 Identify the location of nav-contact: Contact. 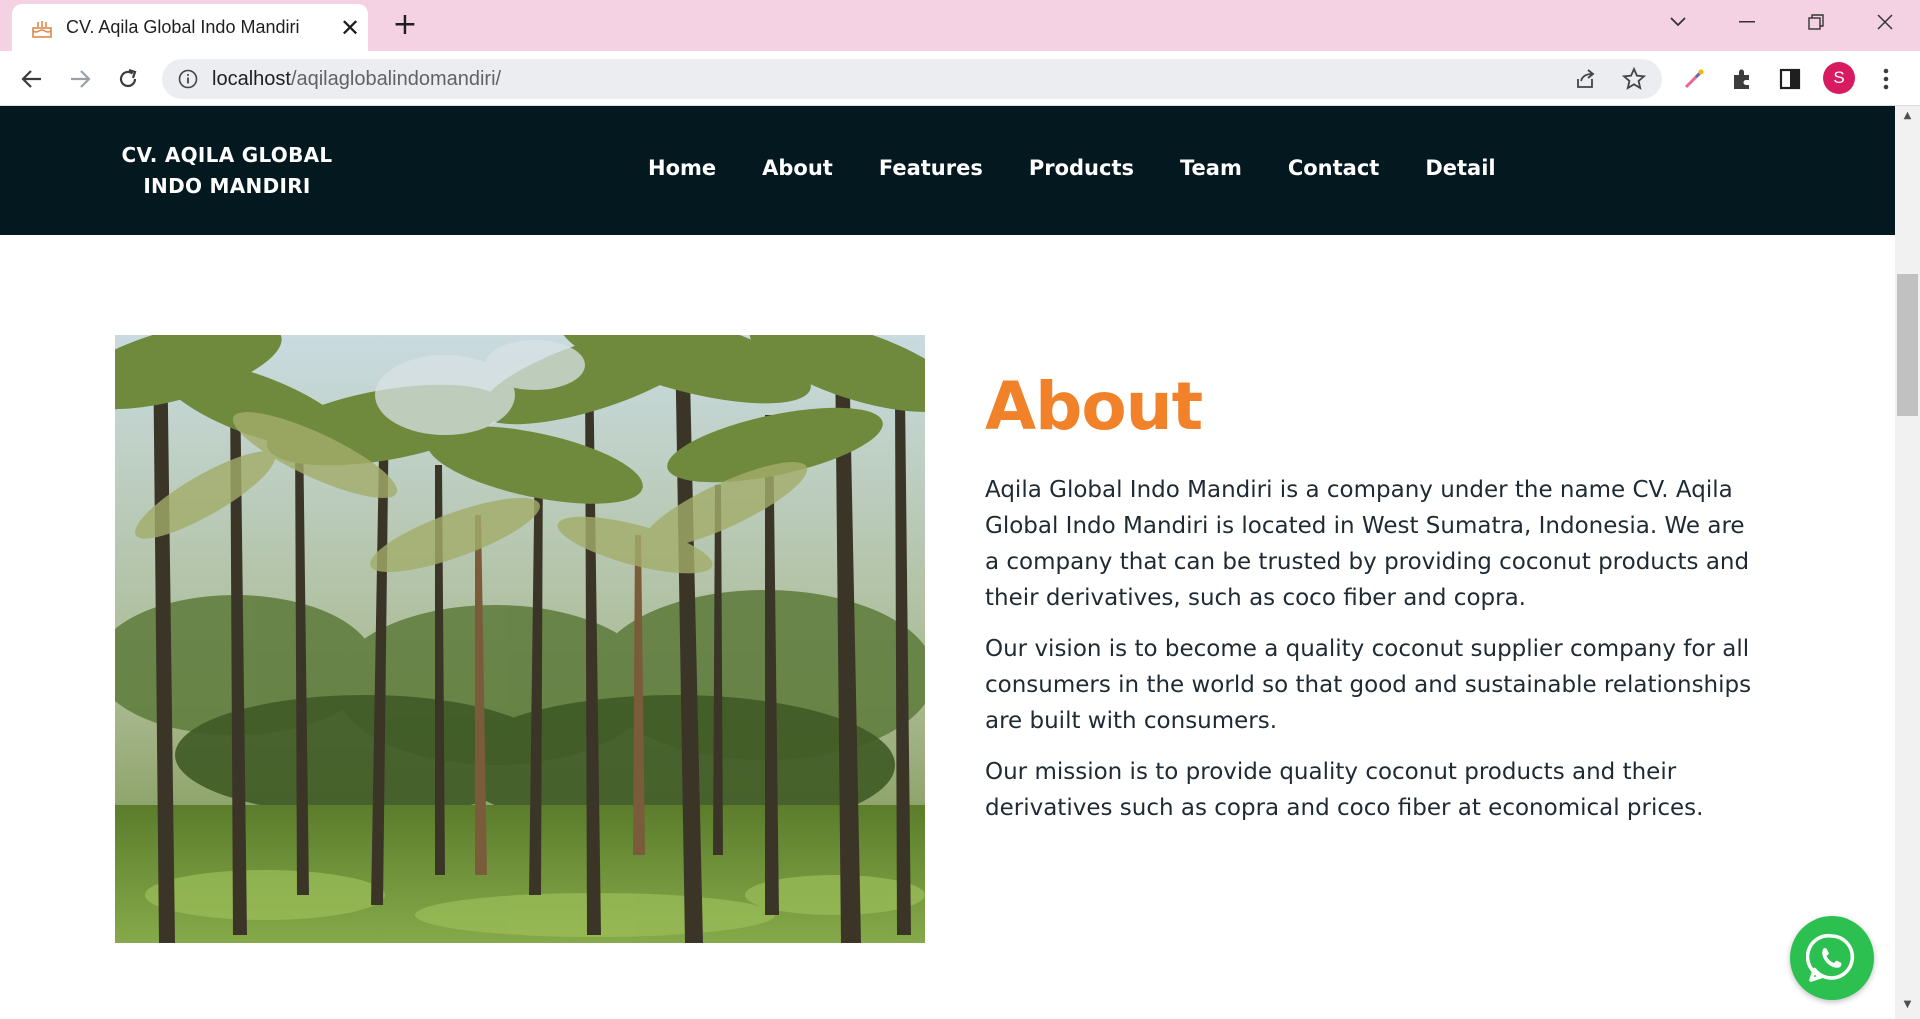
(1334, 168).